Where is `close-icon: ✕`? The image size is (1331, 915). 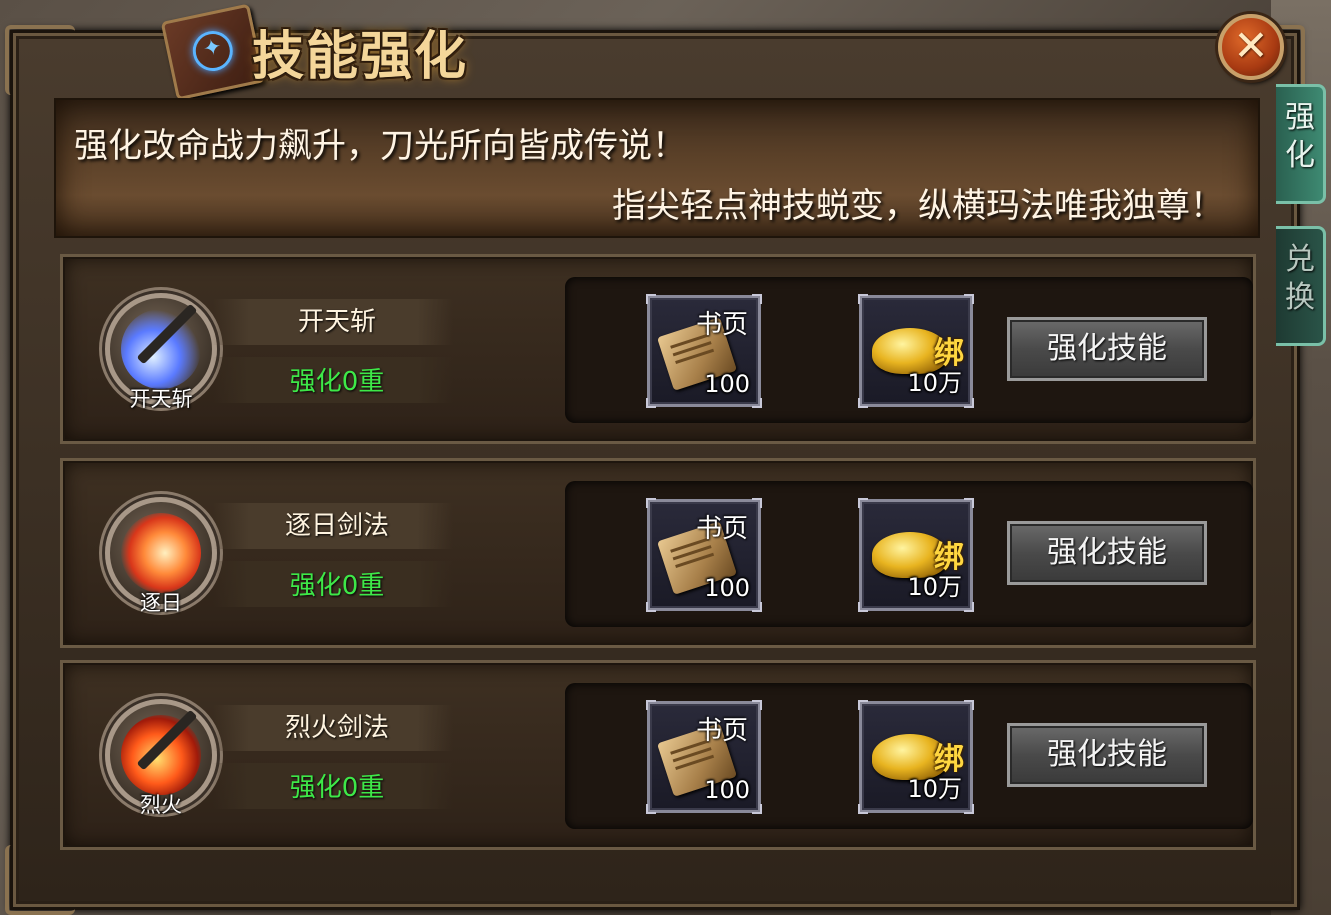 close-icon: ✕ is located at coordinates (1251, 45).